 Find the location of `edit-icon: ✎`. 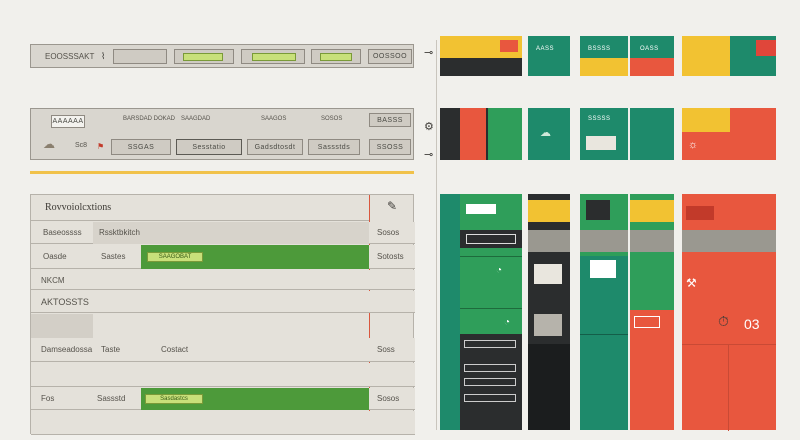

edit-icon: ✎ is located at coordinates (392, 206).